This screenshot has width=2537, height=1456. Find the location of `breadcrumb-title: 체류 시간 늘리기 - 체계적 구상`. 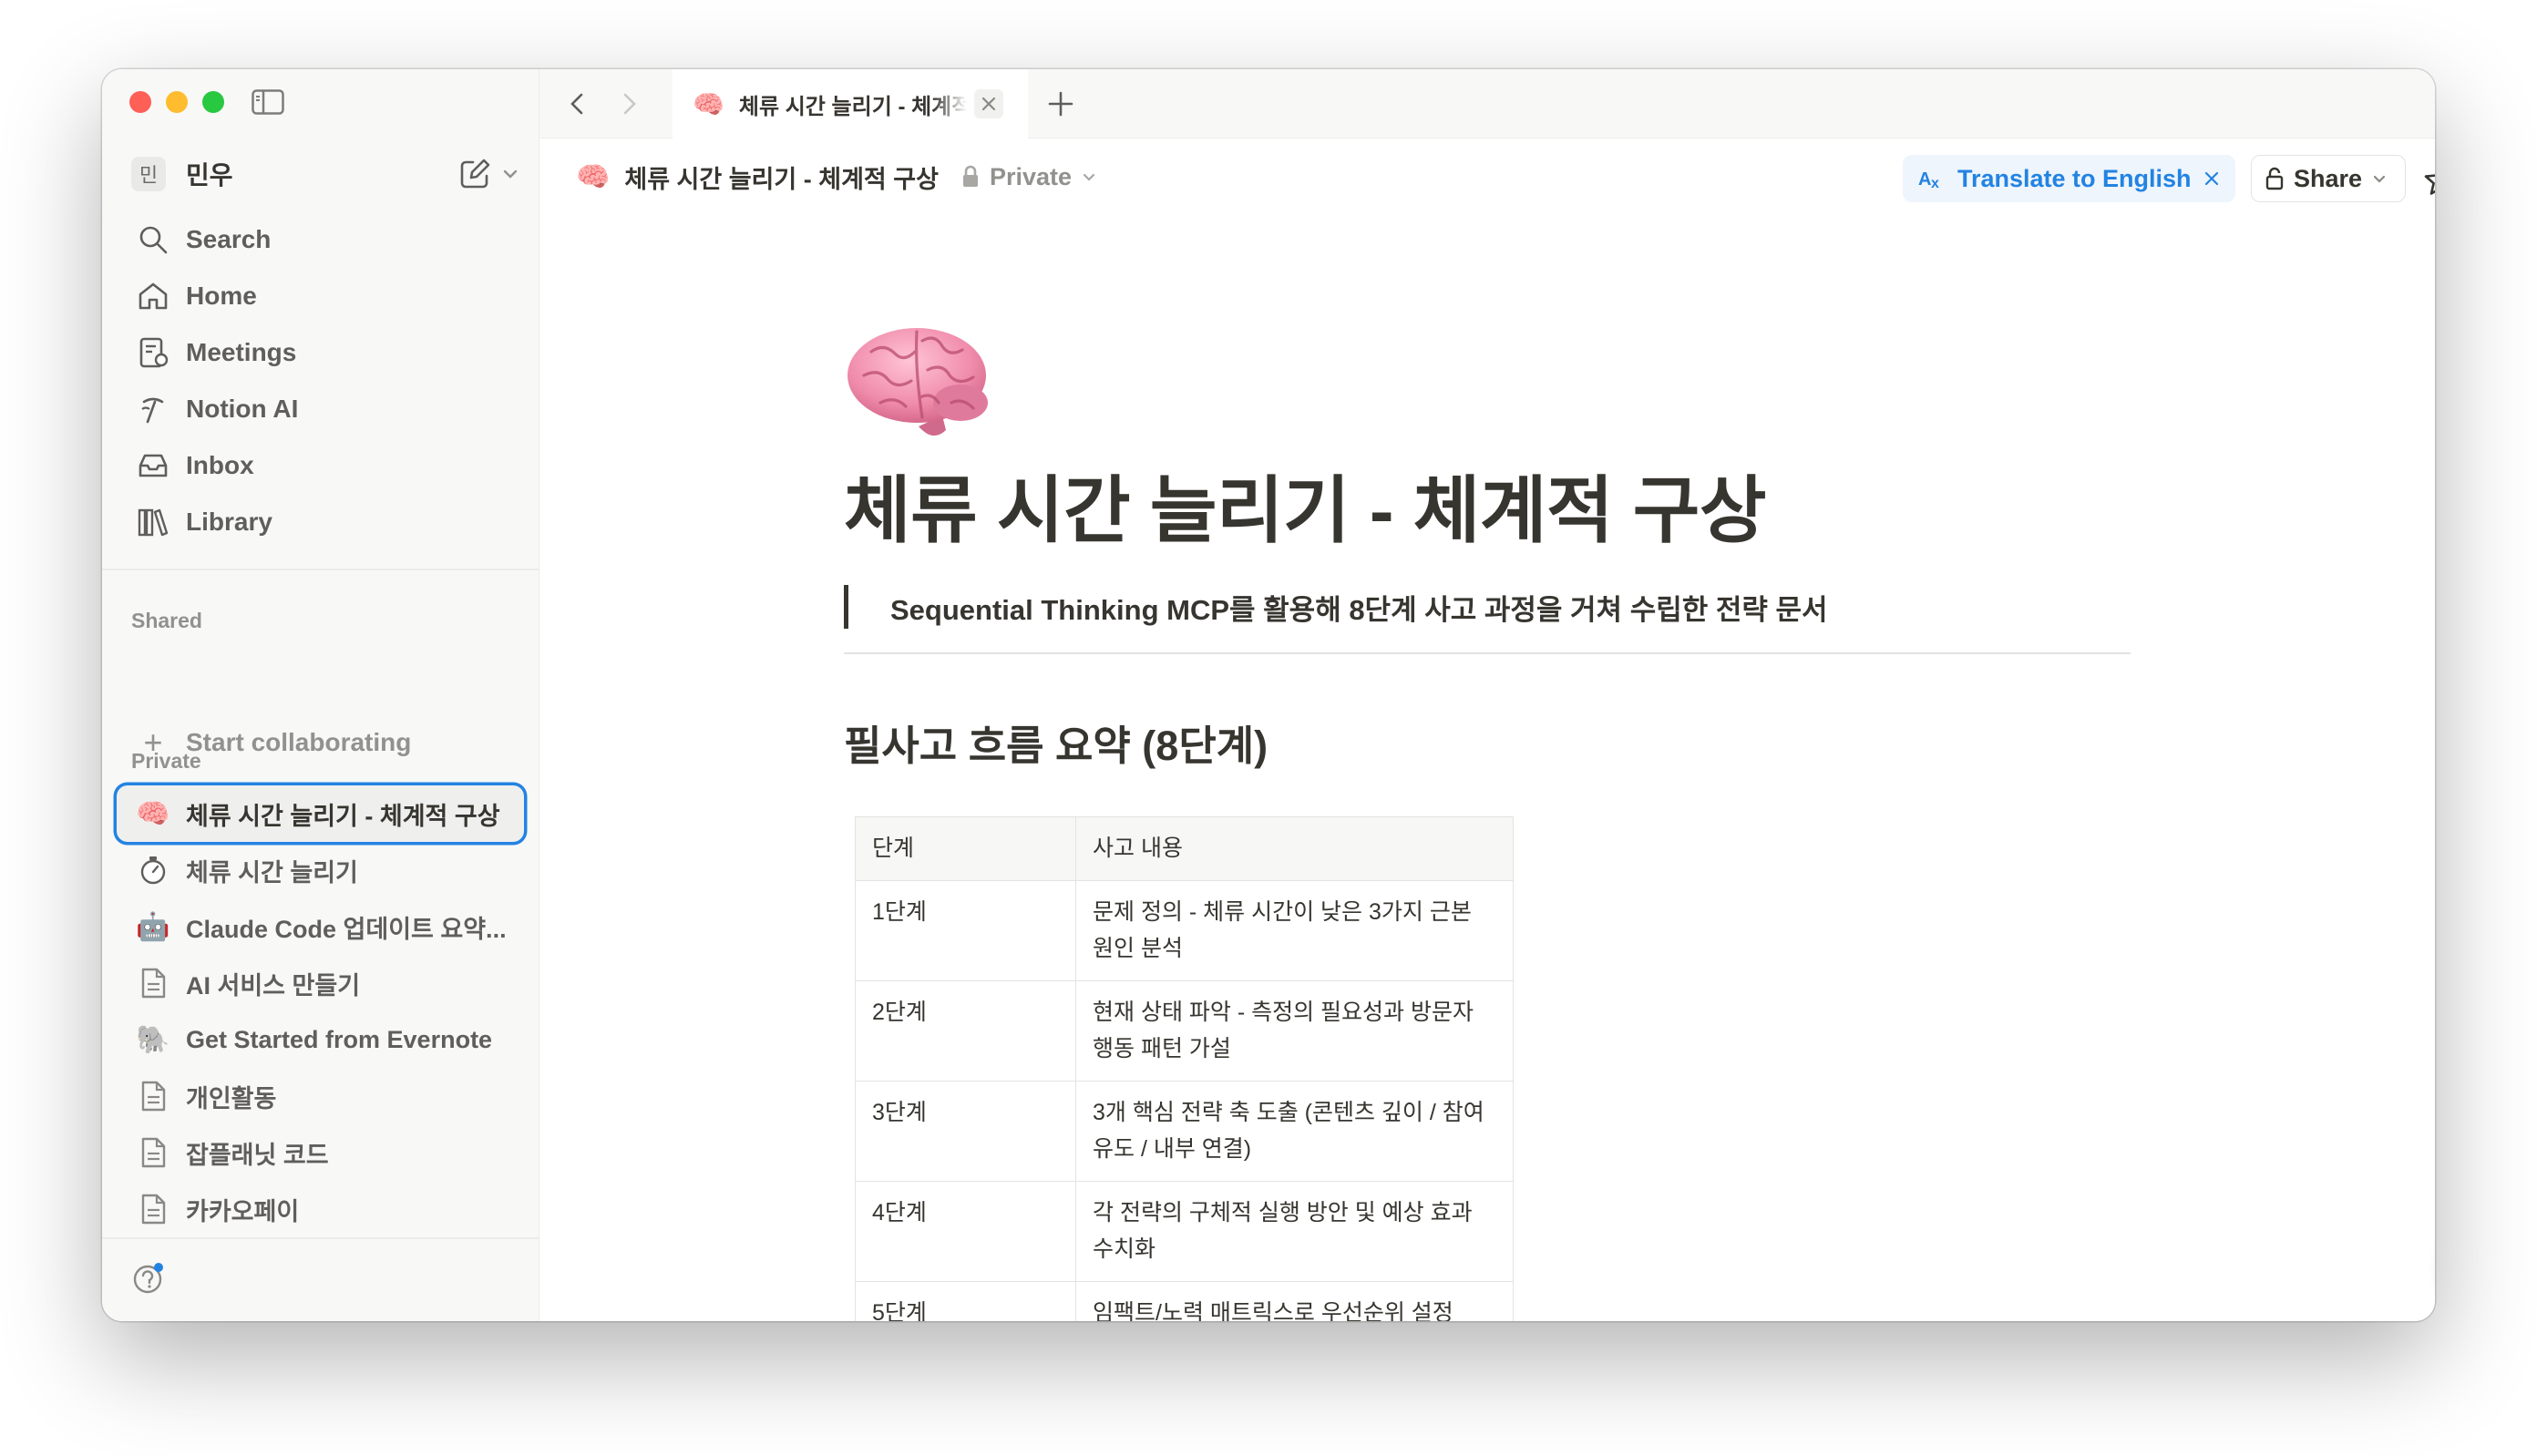

breadcrumb-title: 체류 시간 늘리기 - 체계적 구상 is located at coordinates (781, 179).